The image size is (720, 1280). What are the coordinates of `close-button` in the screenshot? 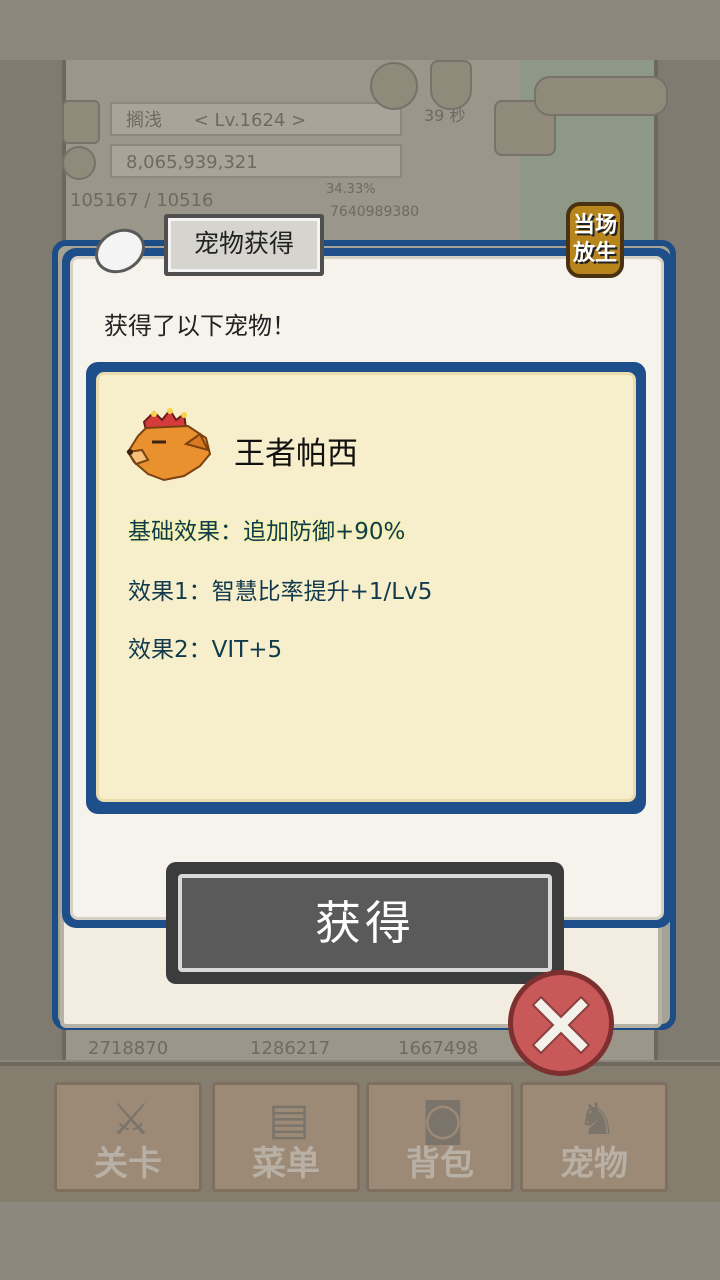 It's located at (561, 1023).